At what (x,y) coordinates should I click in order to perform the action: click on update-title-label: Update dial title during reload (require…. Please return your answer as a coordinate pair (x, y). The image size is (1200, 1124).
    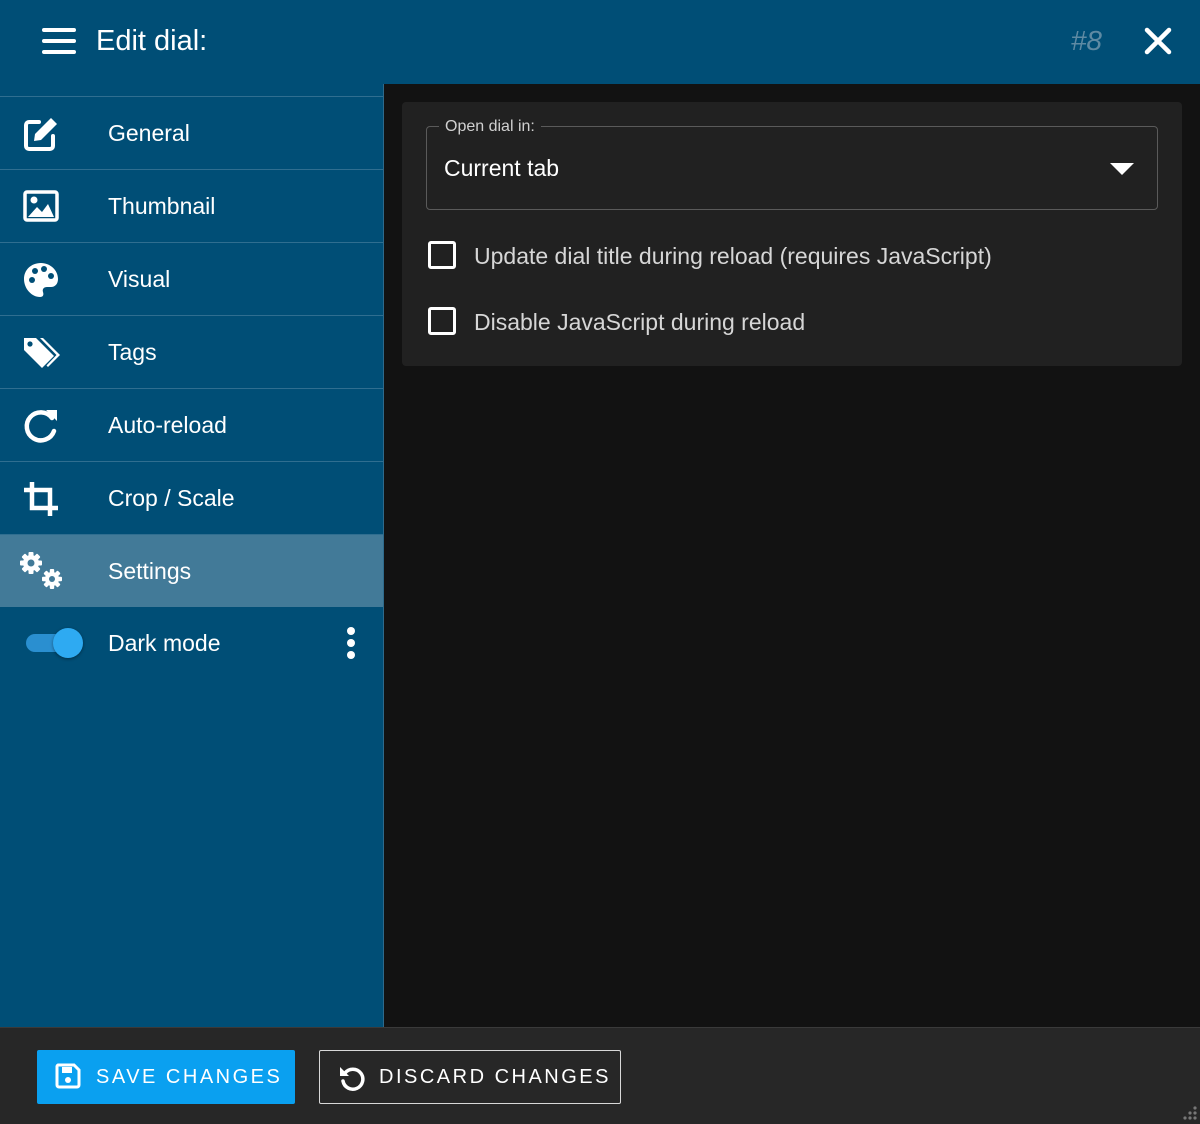
    Looking at the image, I should click on (733, 256).